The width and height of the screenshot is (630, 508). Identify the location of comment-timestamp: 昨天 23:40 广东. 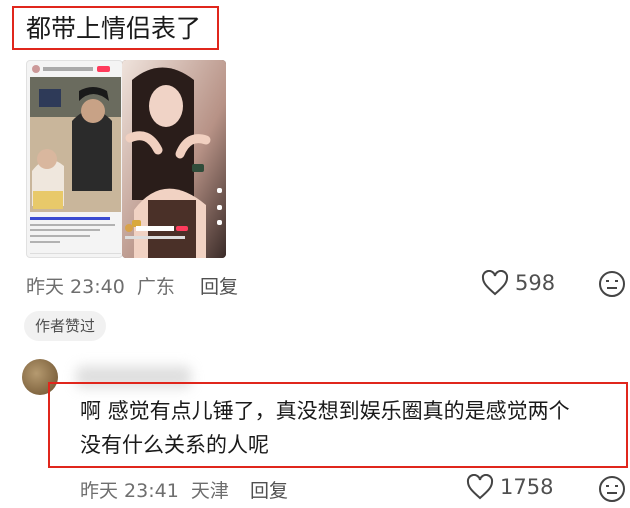
(100, 285).